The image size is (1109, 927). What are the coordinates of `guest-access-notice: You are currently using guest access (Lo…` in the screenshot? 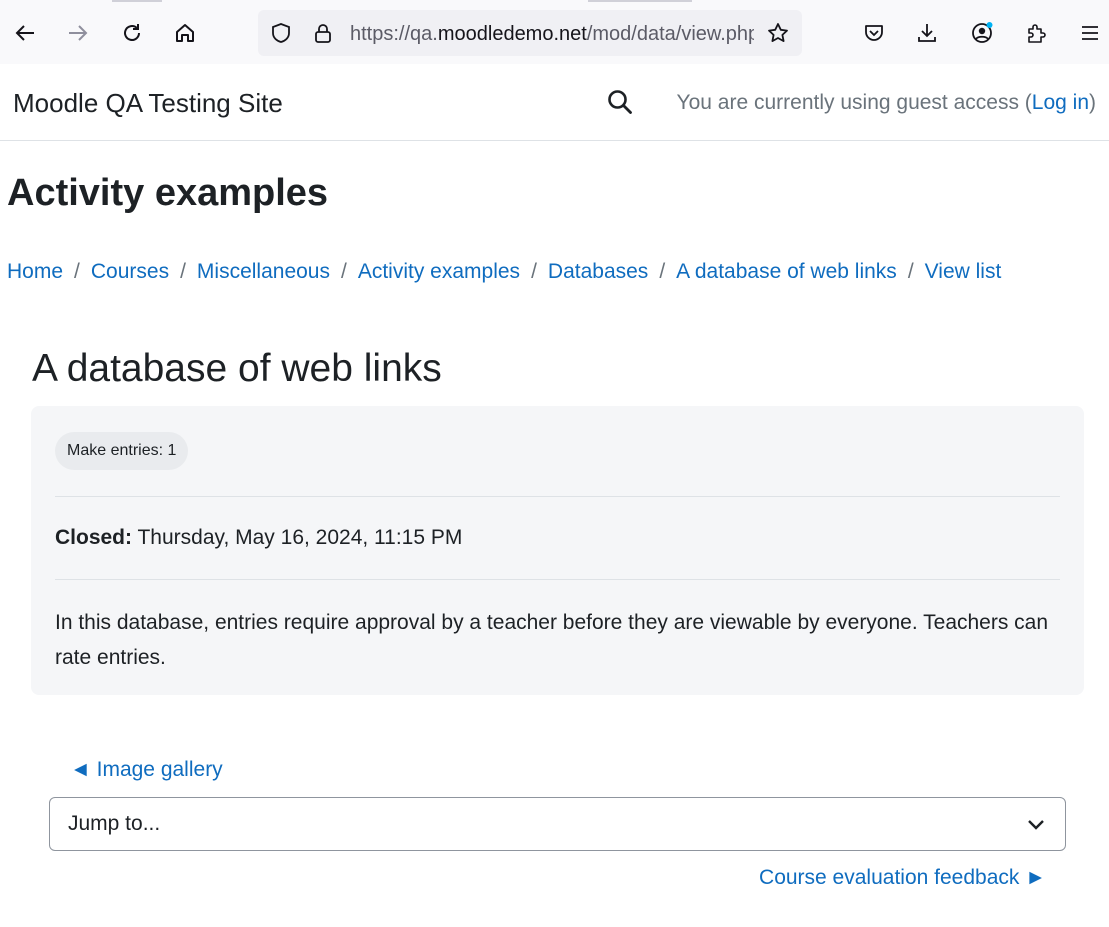 It's located at (886, 102).